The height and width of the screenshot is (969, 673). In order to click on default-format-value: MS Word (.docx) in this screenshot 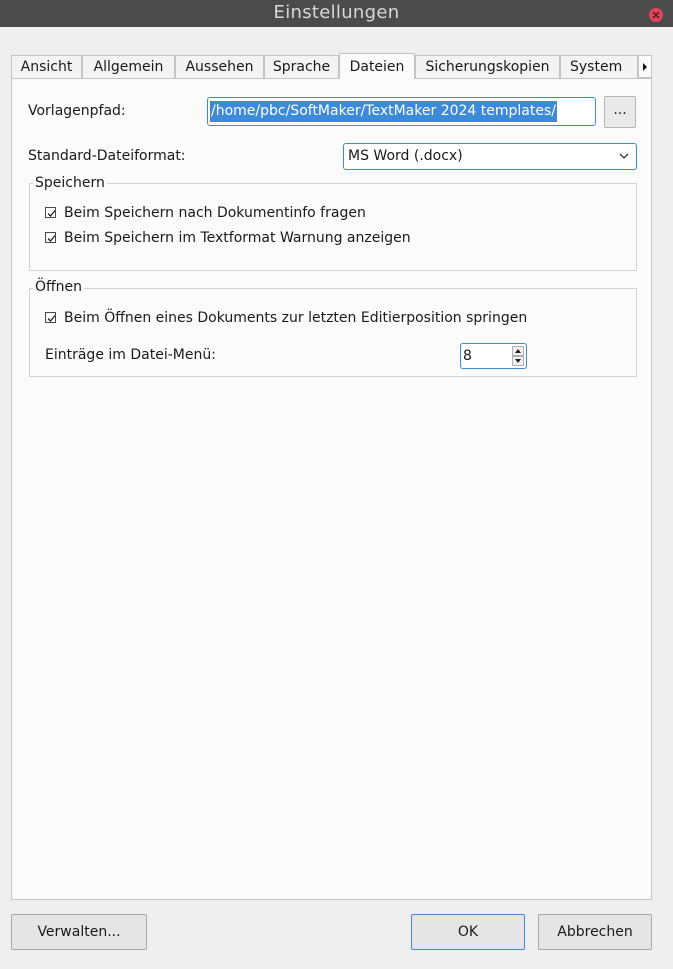, I will do `click(405, 156)`.